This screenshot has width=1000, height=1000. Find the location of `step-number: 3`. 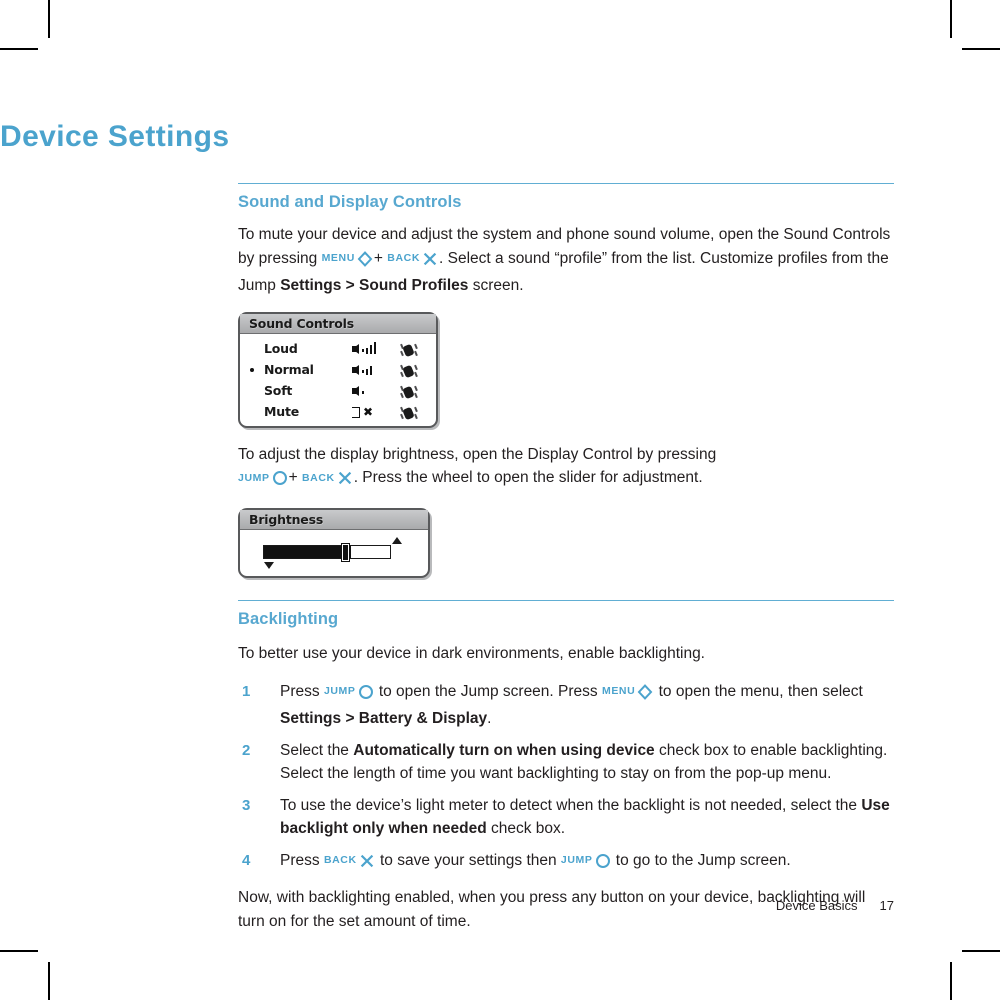

step-number: 3 is located at coordinates (246, 805).